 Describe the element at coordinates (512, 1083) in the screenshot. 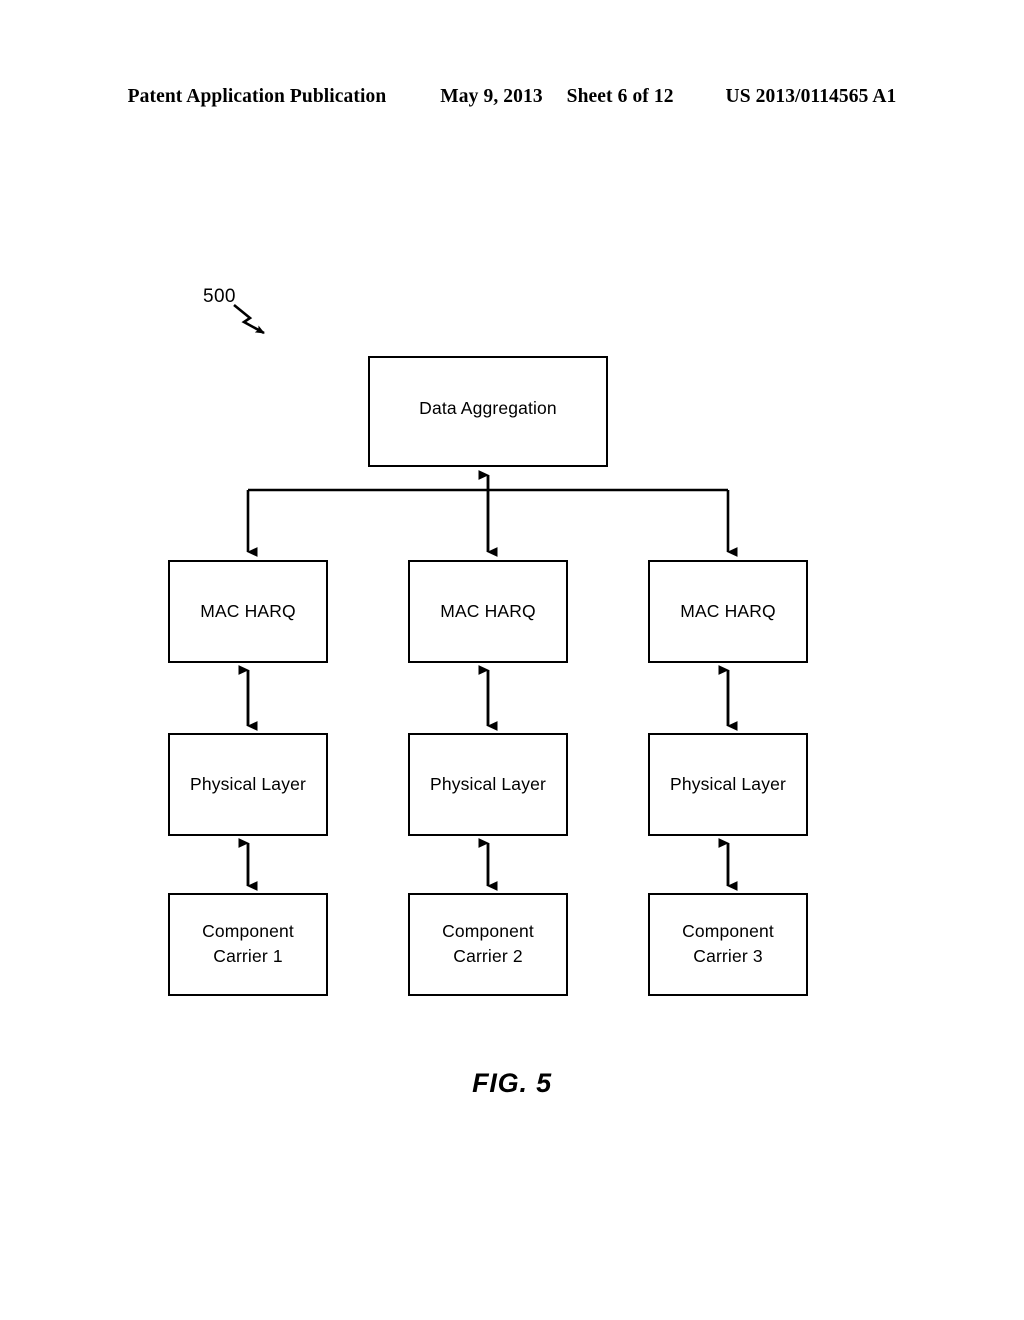

I see `figure-caption: FIG. 5` at that location.